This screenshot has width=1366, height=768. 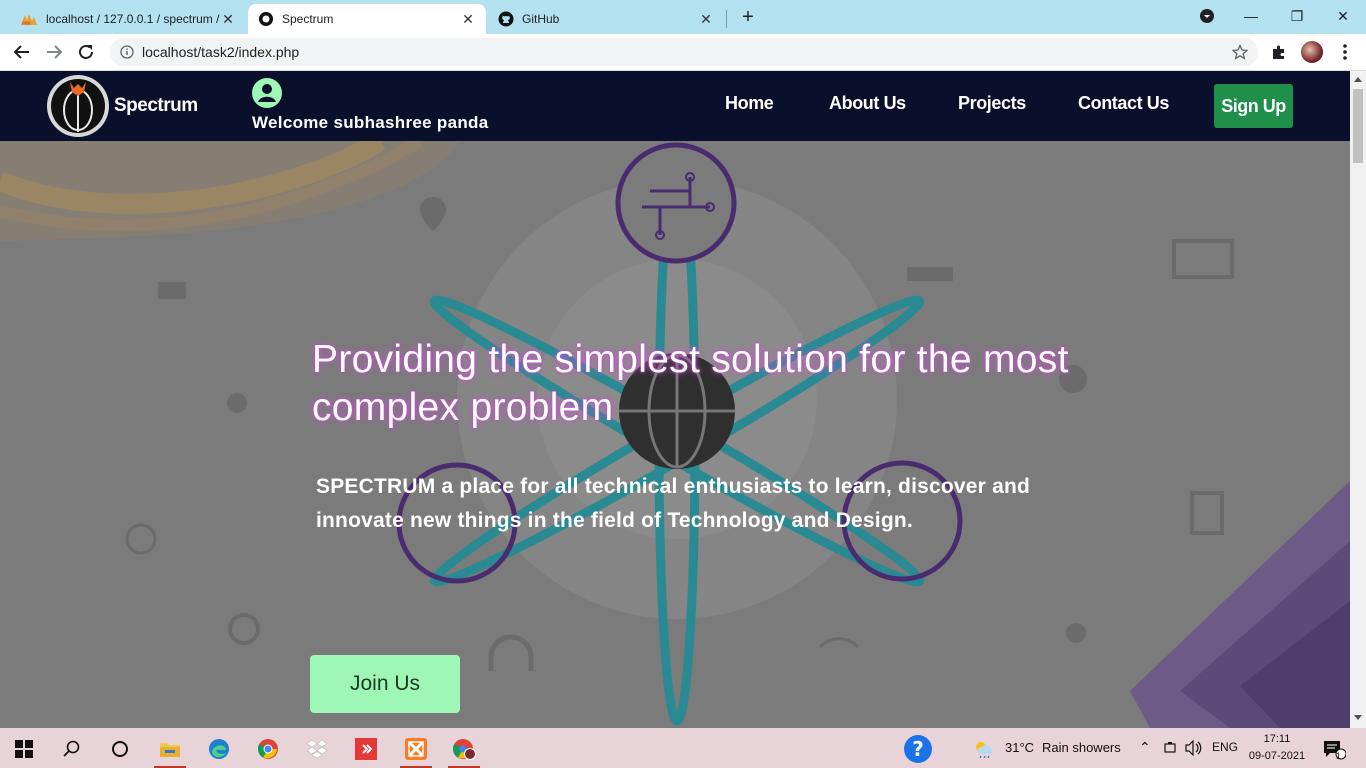 What do you see at coordinates (29, 20) in the screenshot?
I see `phpmyadmin-icon: PMA` at bounding box center [29, 20].